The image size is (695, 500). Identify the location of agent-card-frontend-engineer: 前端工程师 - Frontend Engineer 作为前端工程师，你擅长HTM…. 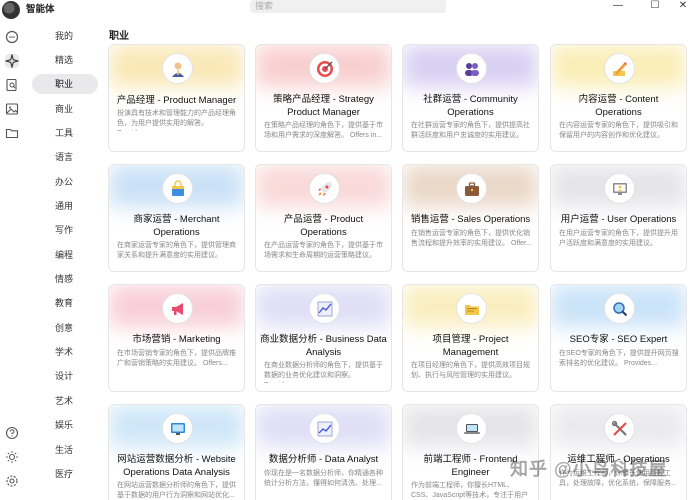
(470, 452).